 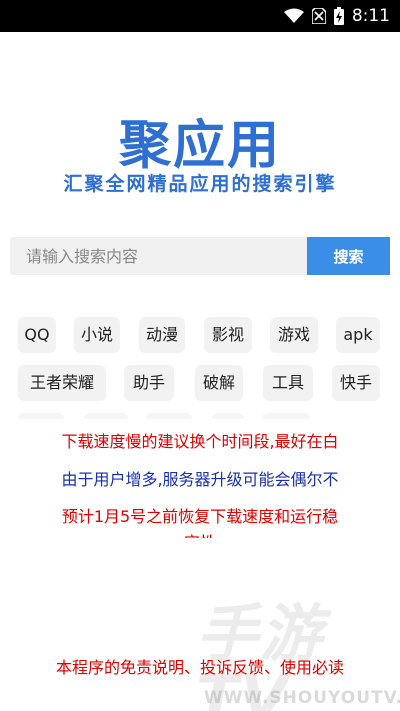 What do you see at coordinates (293, 16) in the screenshot?
I see `wifi-icon` at bounding box center [293, 16].